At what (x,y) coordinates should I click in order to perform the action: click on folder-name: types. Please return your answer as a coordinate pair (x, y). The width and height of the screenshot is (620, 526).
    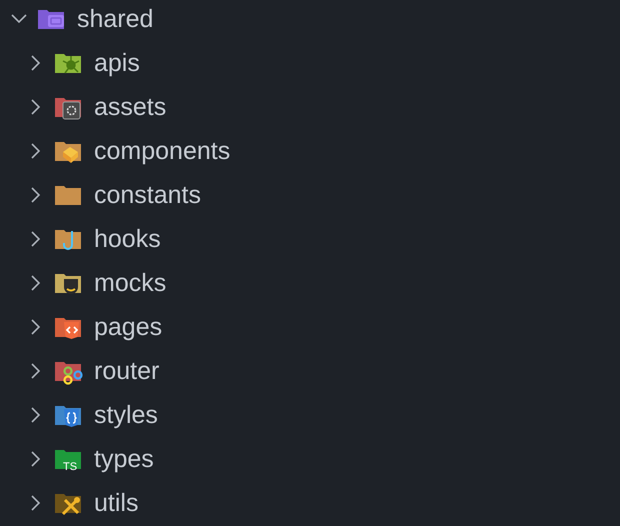
    Looking at the image, I should click on (124, 459).